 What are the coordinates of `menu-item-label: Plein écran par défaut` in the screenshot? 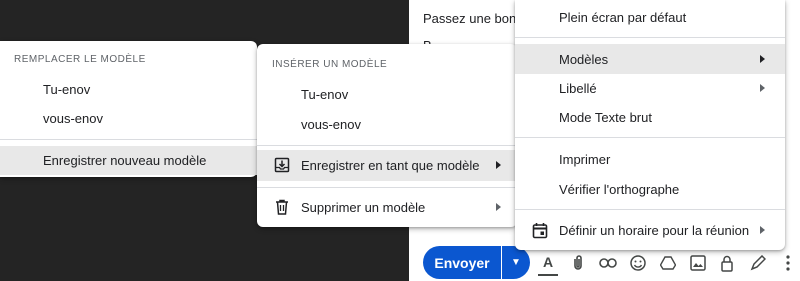 It's located at (623, 17).